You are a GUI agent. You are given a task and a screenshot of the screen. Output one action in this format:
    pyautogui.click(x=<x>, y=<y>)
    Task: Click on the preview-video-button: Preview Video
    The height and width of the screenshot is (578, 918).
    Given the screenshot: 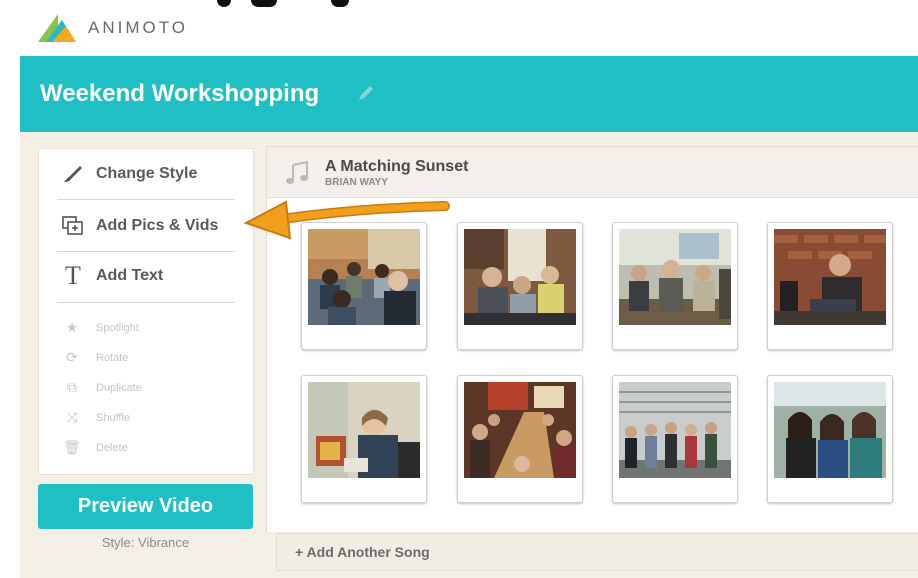 What is the action you would take?
    pyautogui.click(x=145, y=506)
    